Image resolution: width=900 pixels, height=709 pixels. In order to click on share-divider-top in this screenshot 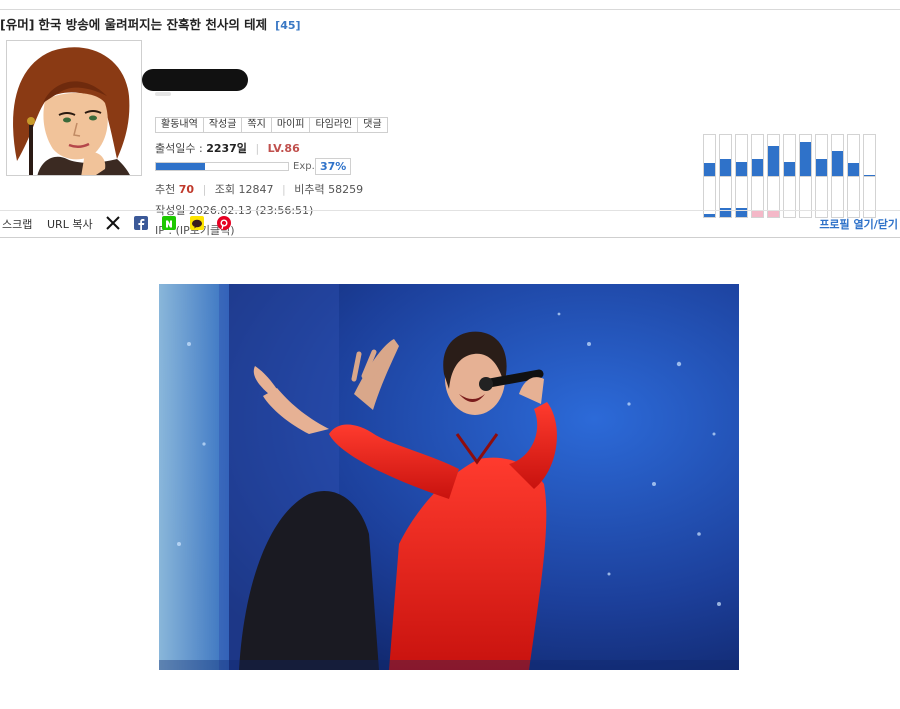, I will do `click(450, 210)`.